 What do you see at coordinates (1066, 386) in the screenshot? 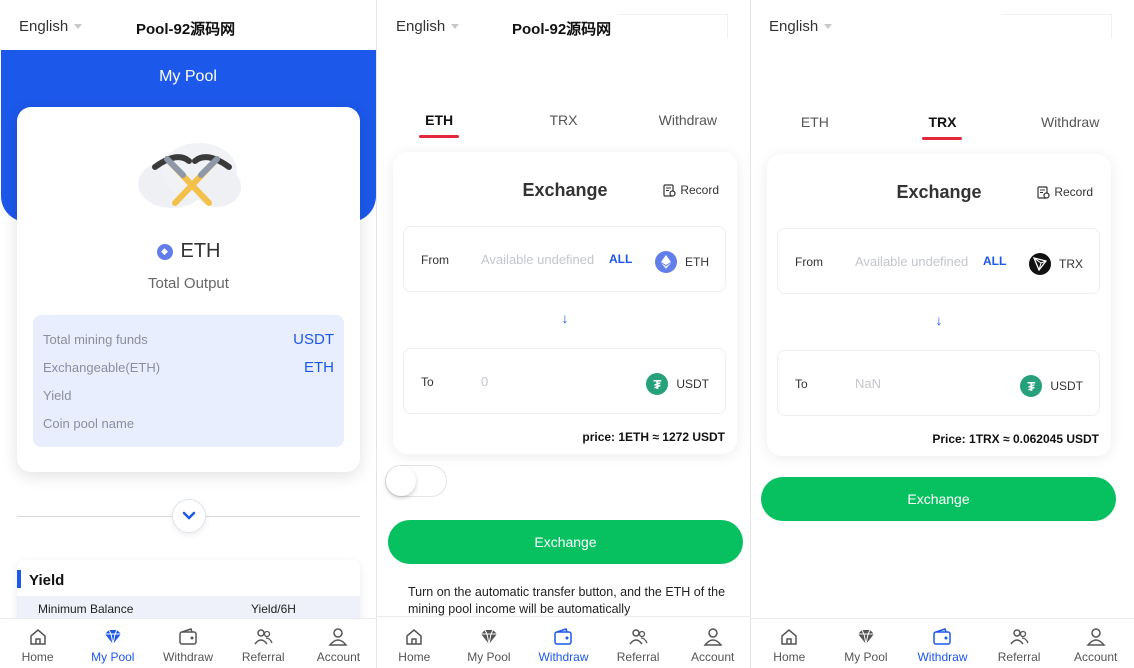
I see `to-symbol: USDT` at bounding box center [1066, 386].